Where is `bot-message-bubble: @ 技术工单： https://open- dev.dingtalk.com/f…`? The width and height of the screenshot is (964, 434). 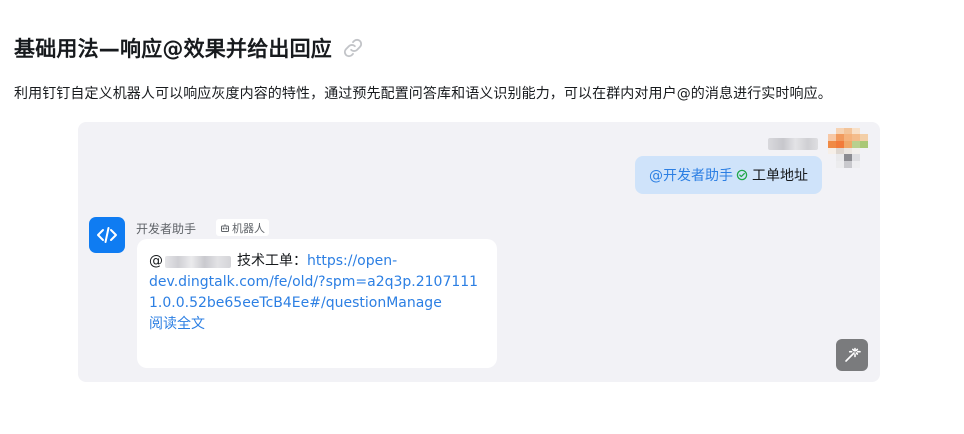
bot-message-bubble: @ 技术工单： https://open- dev.dingtalk.com/f… is located at coordinates (317, 303).